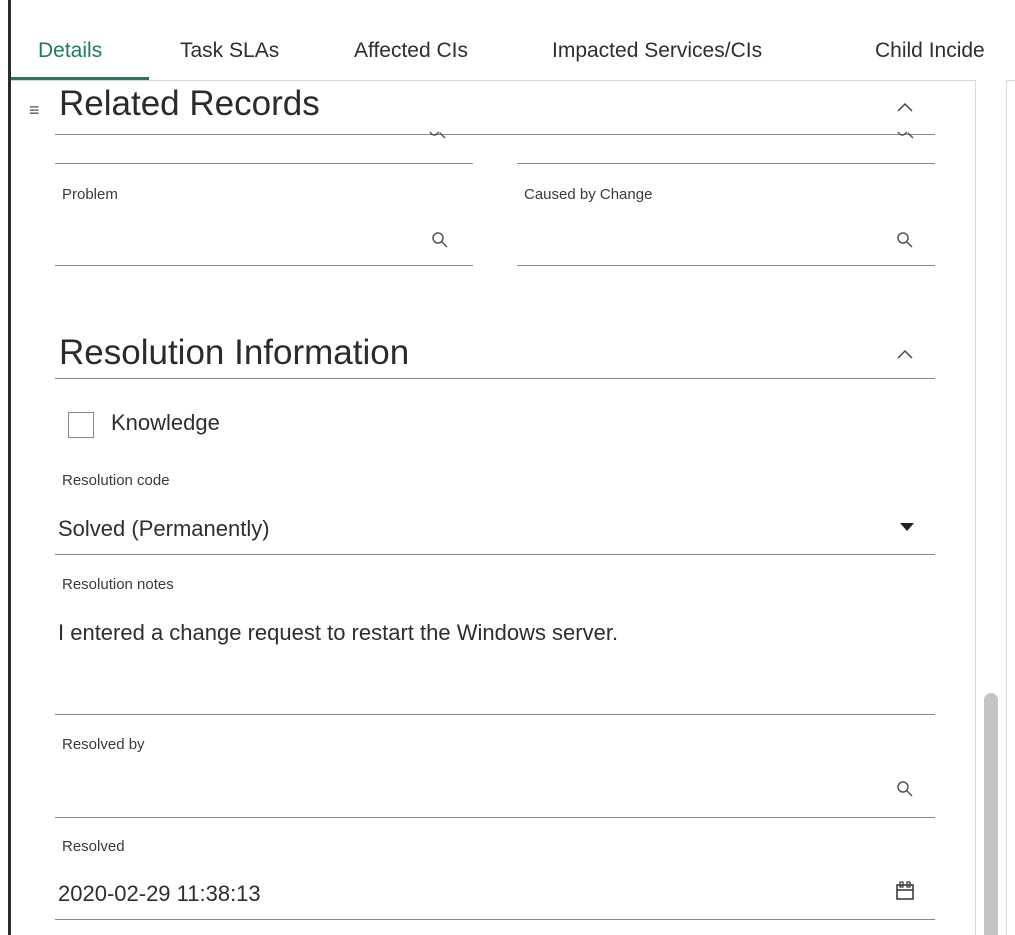 The height and width of the screenshot is (935, 1015). What do you see at coordinates (118, 584) in the screenshot?
I see `resolution-notes-label: Resolution notes` at bounding box center [118, 584].